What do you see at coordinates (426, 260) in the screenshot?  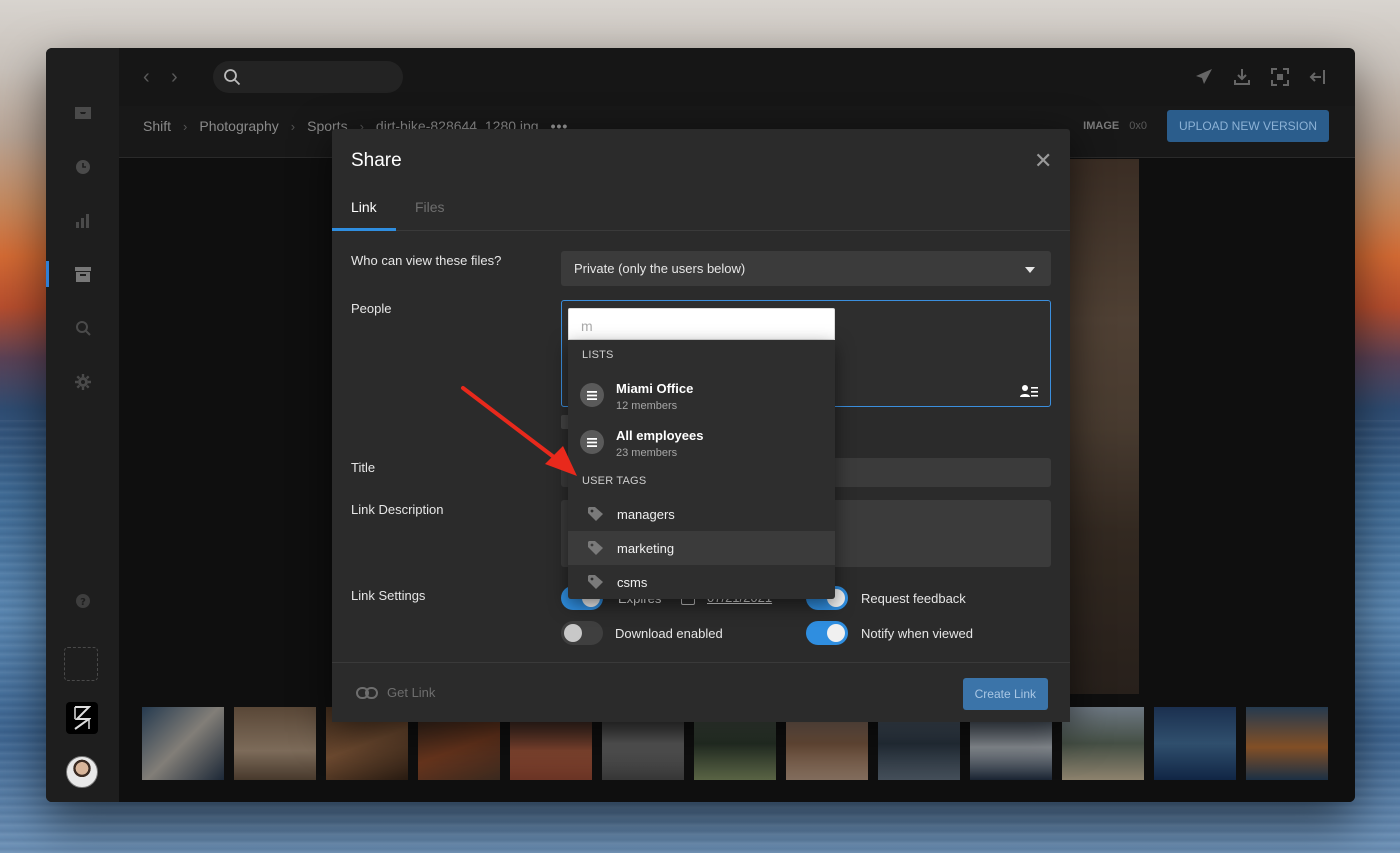 I see `who-can-view-label: Who can view these files?` at bounding box center [426, 260].